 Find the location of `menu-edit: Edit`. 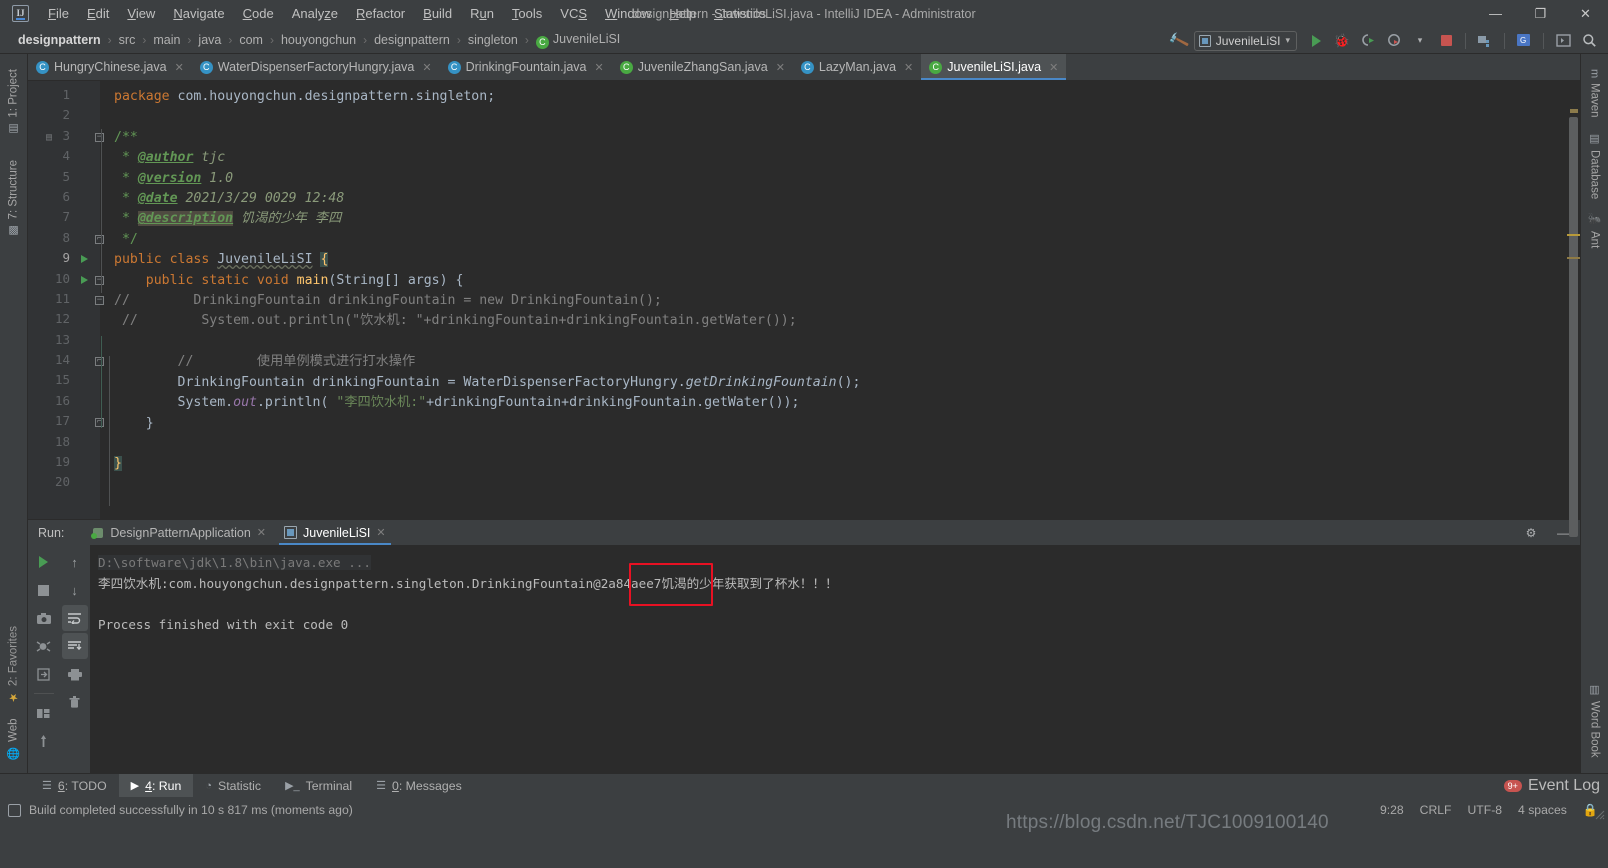

menu-edit: Edit is located at coordinates (98, 13).